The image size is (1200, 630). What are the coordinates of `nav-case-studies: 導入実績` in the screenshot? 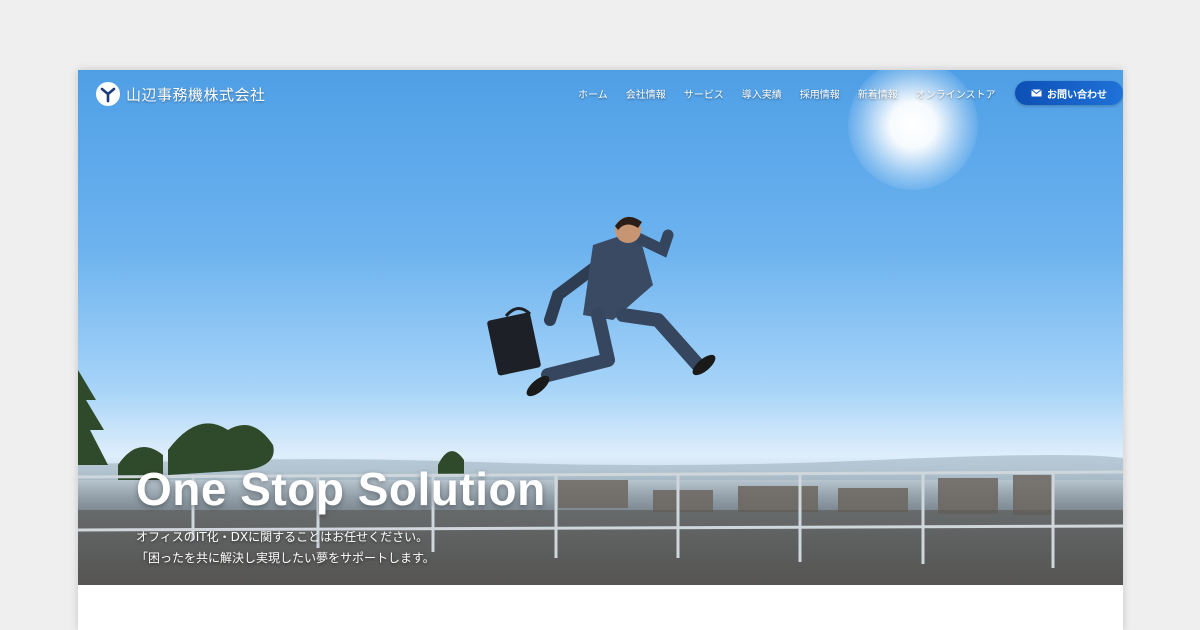 It's located at (762, 93).